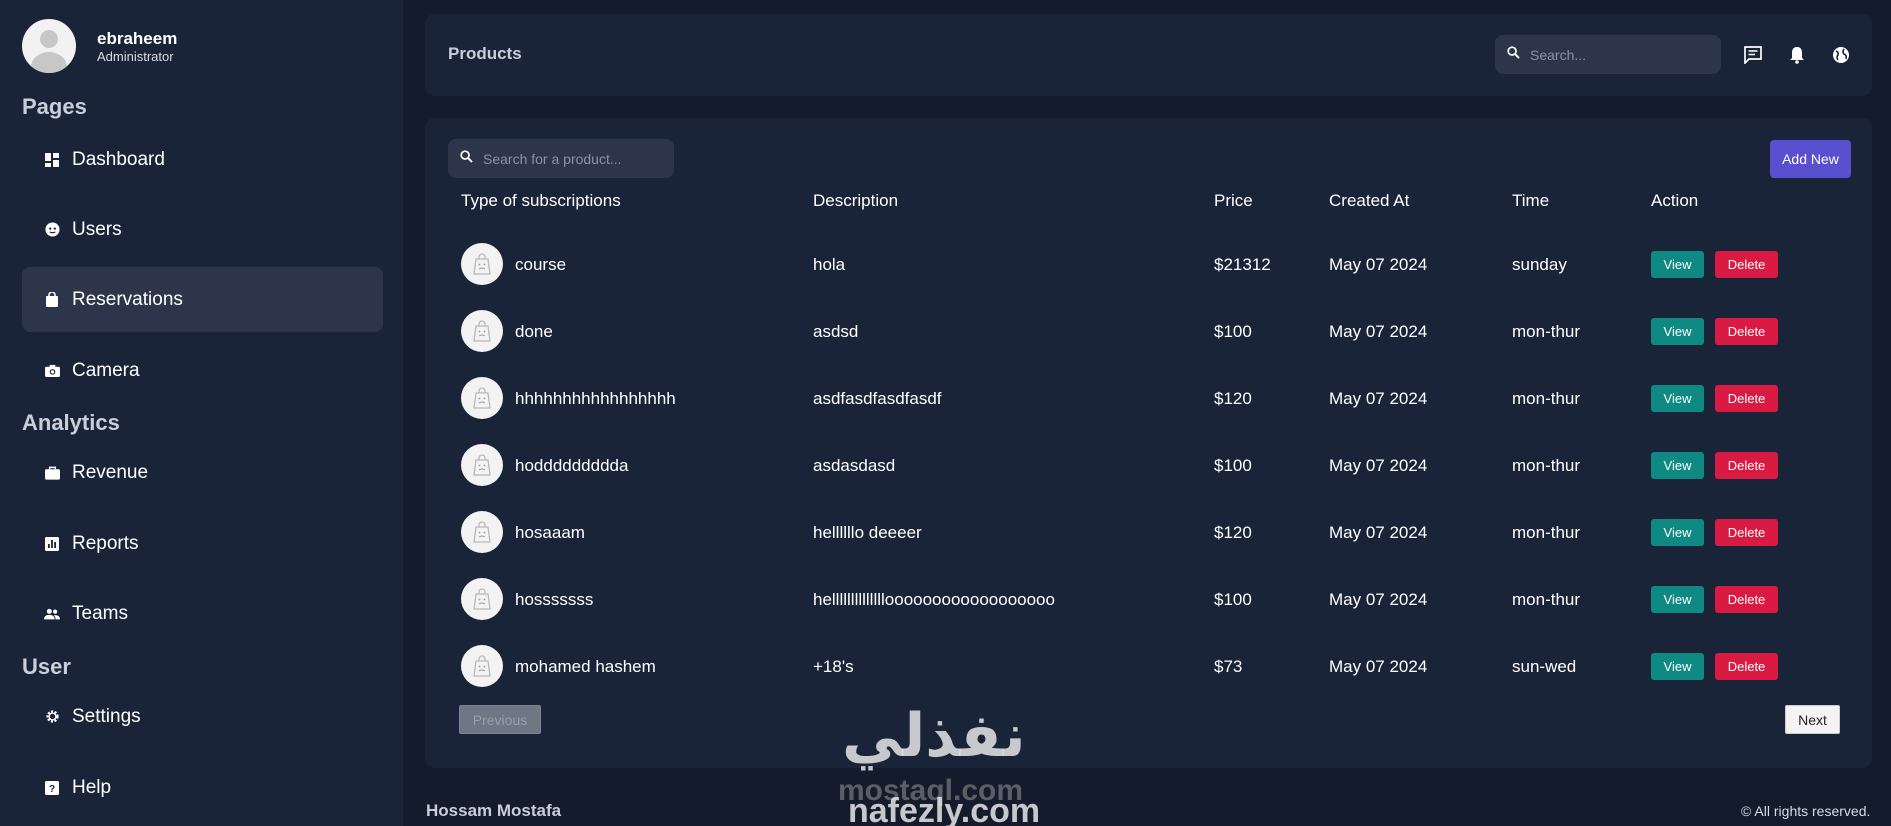  I want to click on cell-type: hosssssss, so click(554, 599).